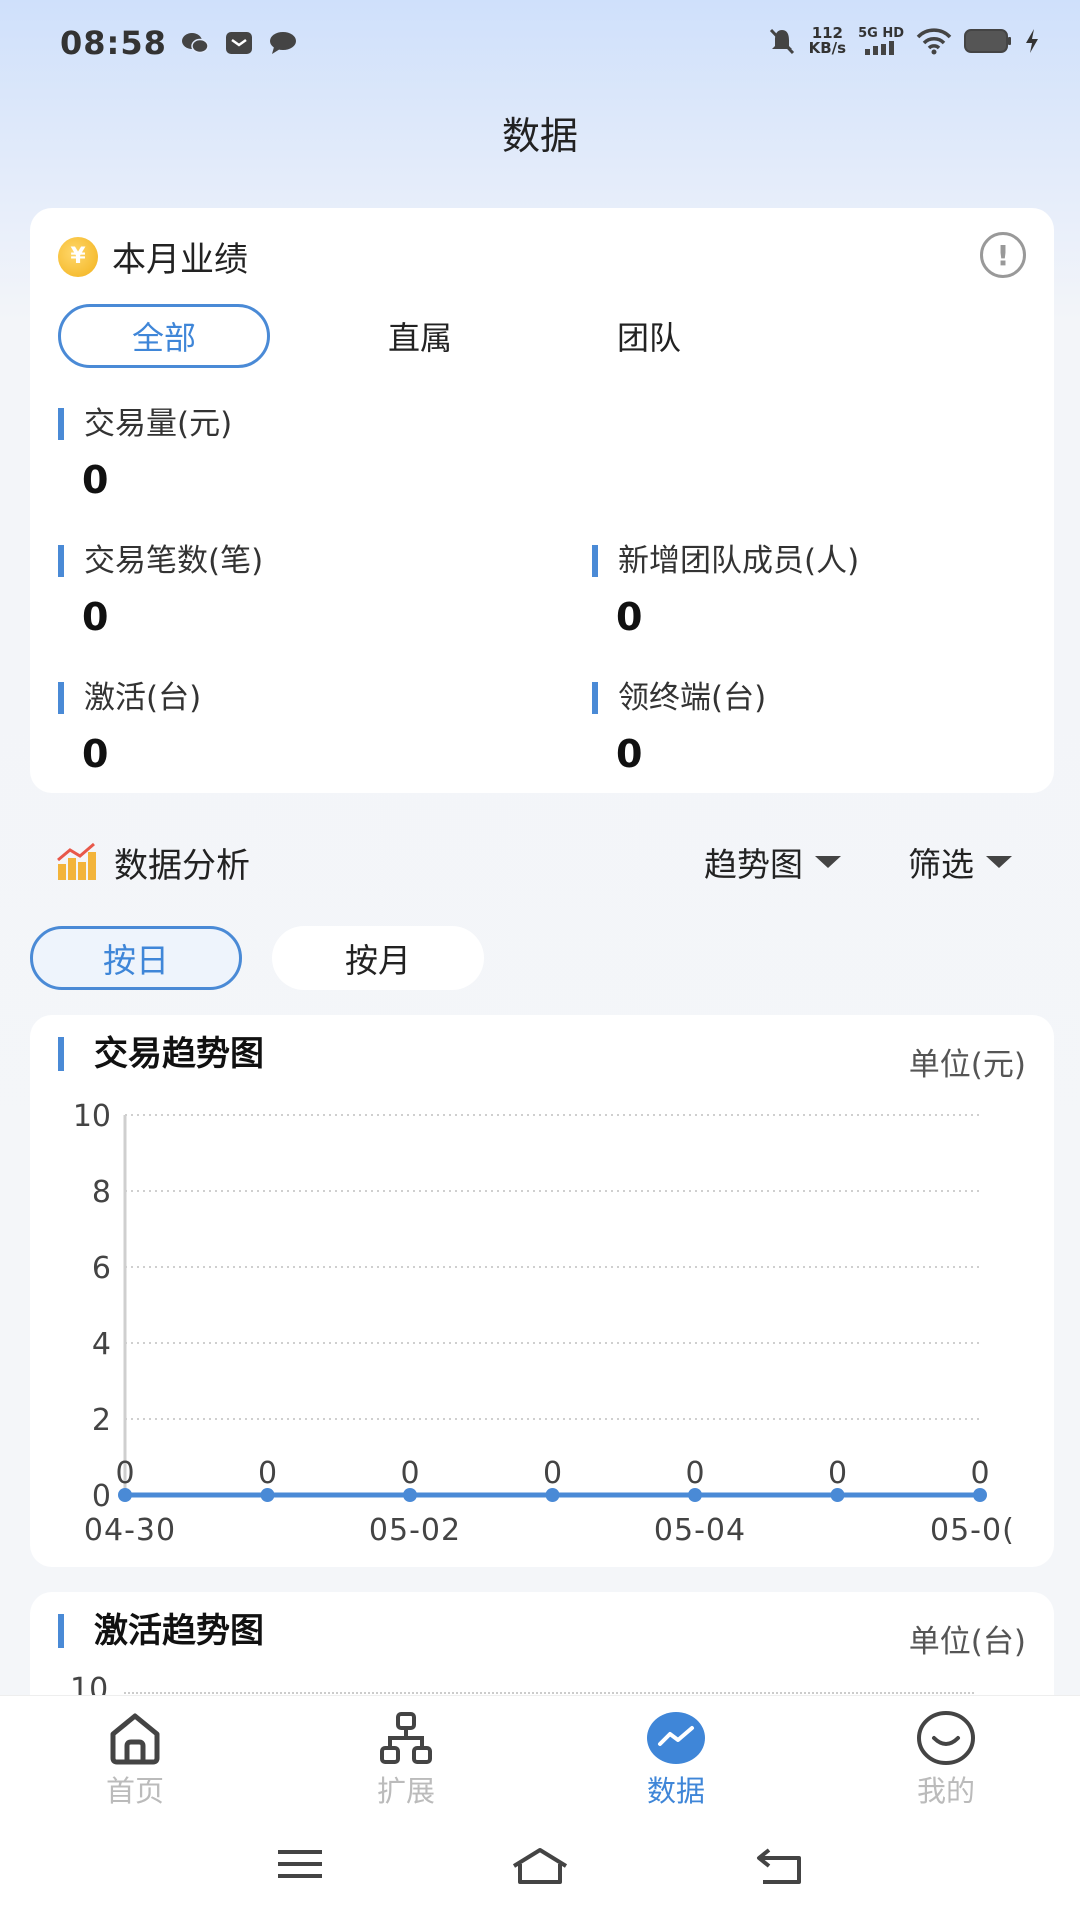  I want to click on nav-data-label: 数据, so click(675, 1791).